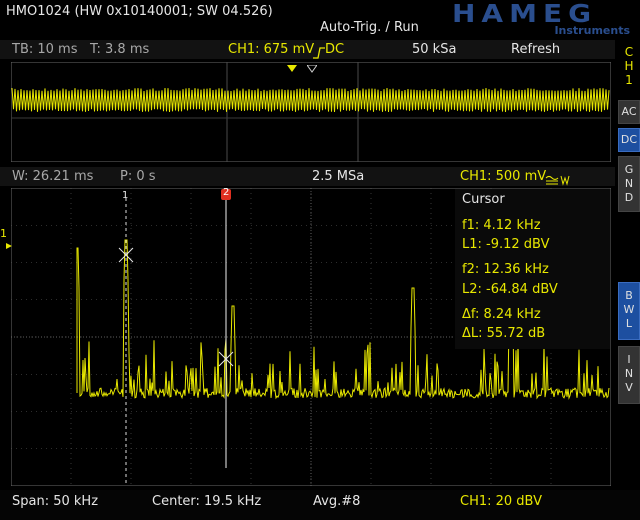 The image size is (640, 520). Describe the element at coordinates (55, 502) in the screenshot. I see `span-value: Span: 50 kHz` at that location.